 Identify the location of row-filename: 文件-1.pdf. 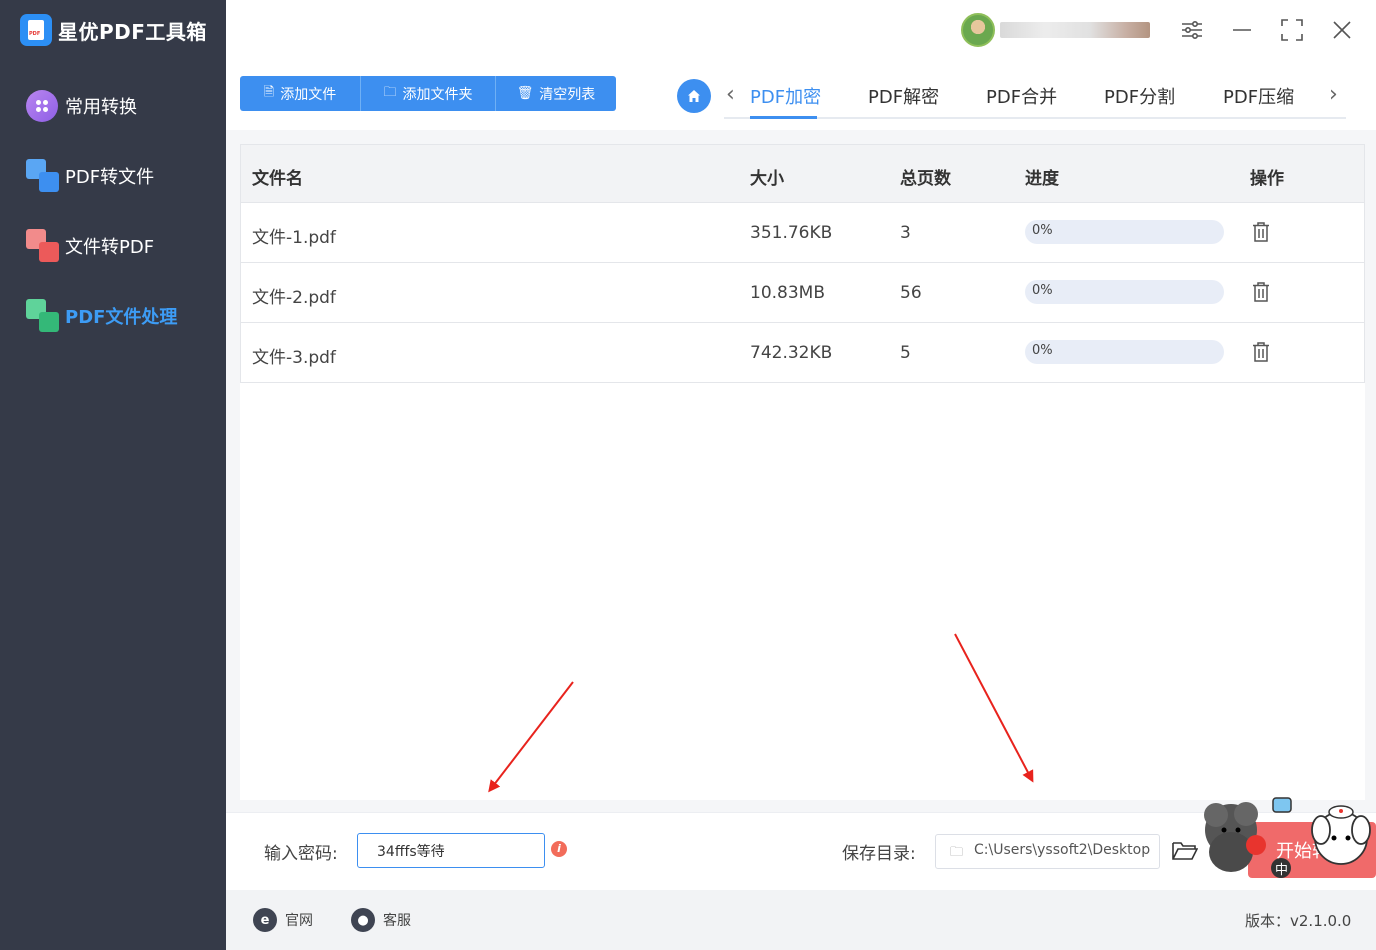
(294, 238).